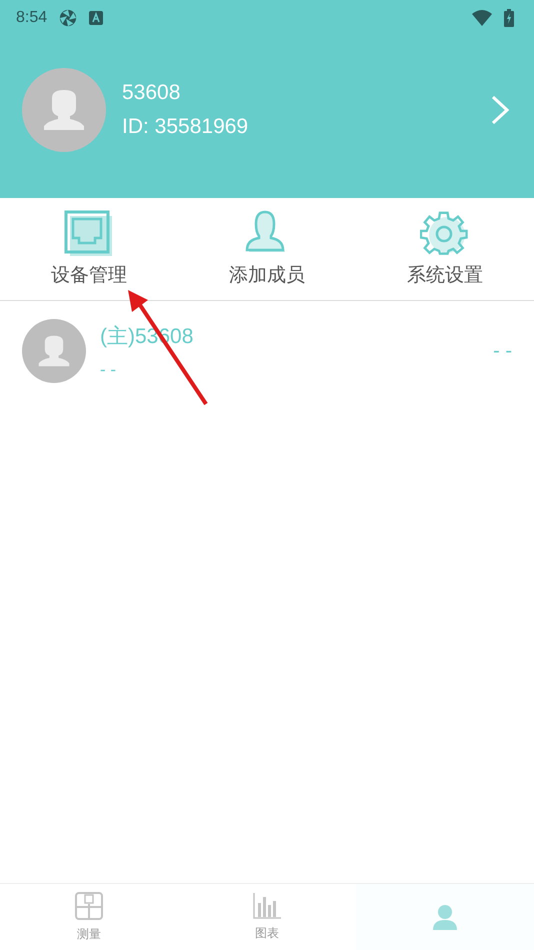  What do you see at coordinates (96, 18) in the screenshot?
I see `a-icon` at bounding box center [96, 18].